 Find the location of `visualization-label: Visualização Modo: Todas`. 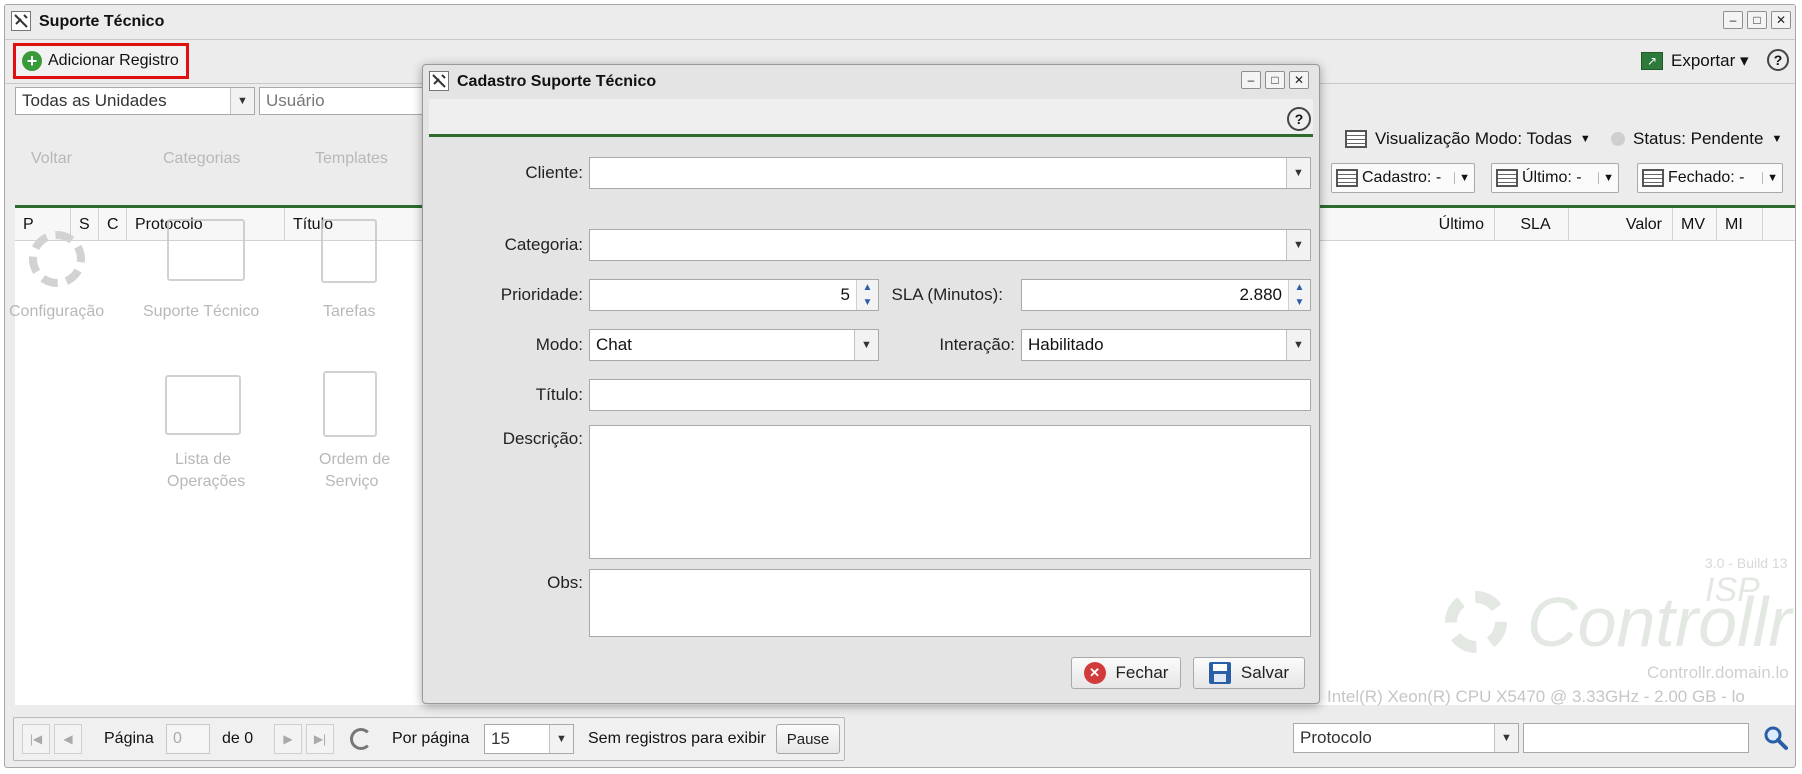

visualization-label: Visualização Modo: Todas is located at coordinates (1473, 138).